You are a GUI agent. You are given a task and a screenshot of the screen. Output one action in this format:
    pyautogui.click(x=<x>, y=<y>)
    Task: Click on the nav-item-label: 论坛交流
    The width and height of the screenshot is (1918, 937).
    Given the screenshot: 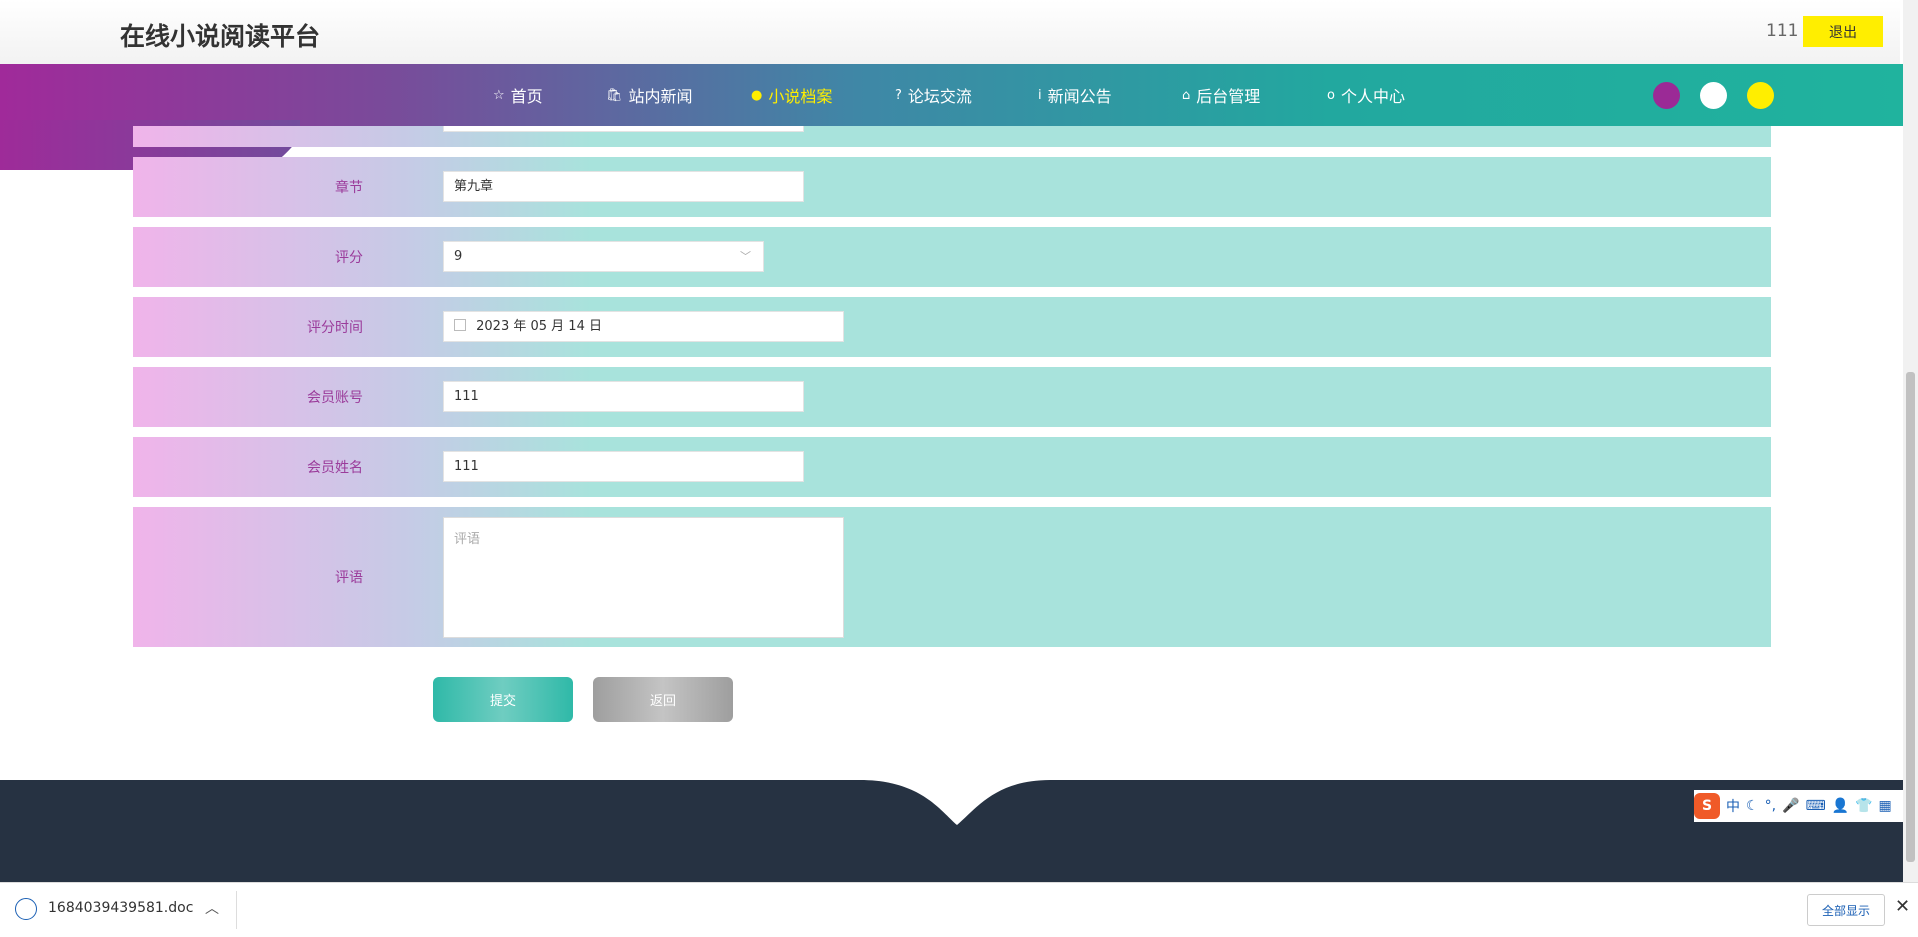 What is the action you would take?
    pyautogui.click(x=939, y=96)
    